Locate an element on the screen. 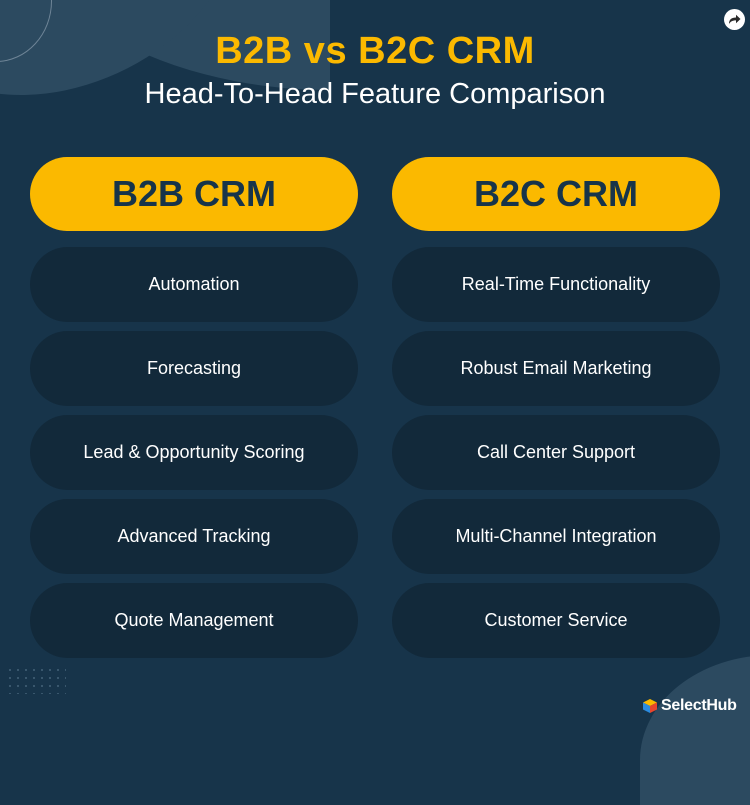 The height and width of the screenshot is (805, 750). selecthub-logo: SelectHub is located at coordinates (689, 706).